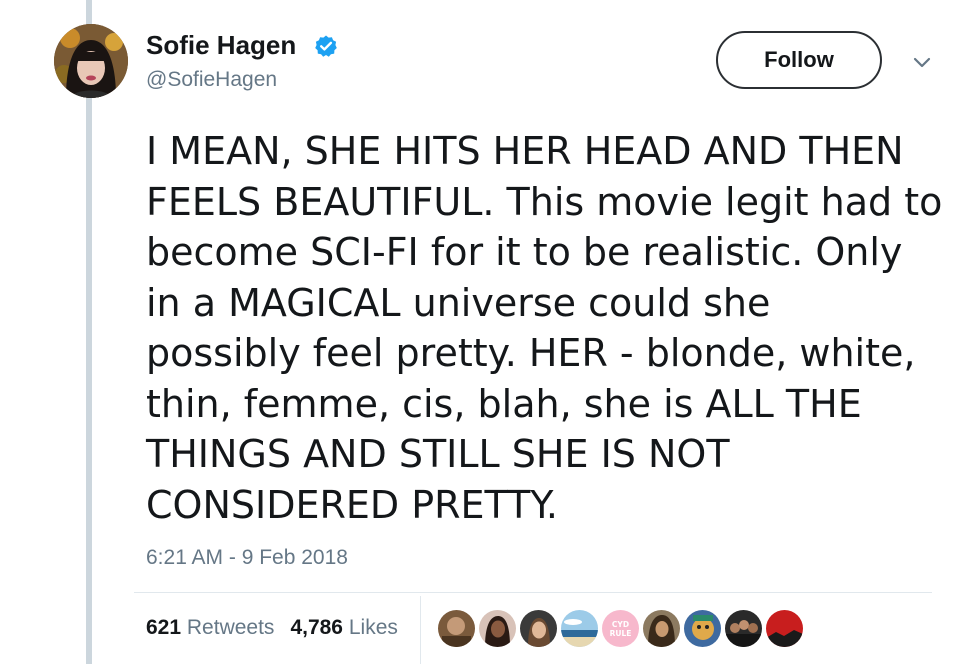 The image size is (980, 664). Describe the element at coordinates (316, 627) in the screenshot. I see `likes-count: 4,786` at that location.